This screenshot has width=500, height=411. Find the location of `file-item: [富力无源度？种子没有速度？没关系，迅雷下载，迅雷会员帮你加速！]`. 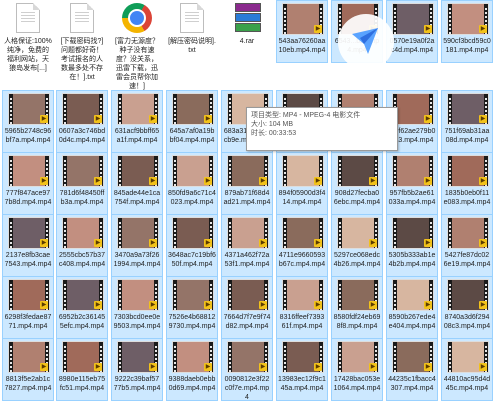

file-item: [富力无源度？种子没有速度？没关系，迅雷下载，迅雷会员帮你加速！] is located at coordinates (137, 45).